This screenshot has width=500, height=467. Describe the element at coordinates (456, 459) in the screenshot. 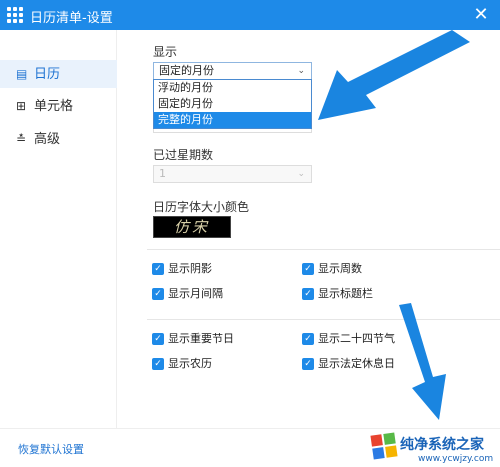

I see `watermark-url: www.ycwjzy.com` at that location.